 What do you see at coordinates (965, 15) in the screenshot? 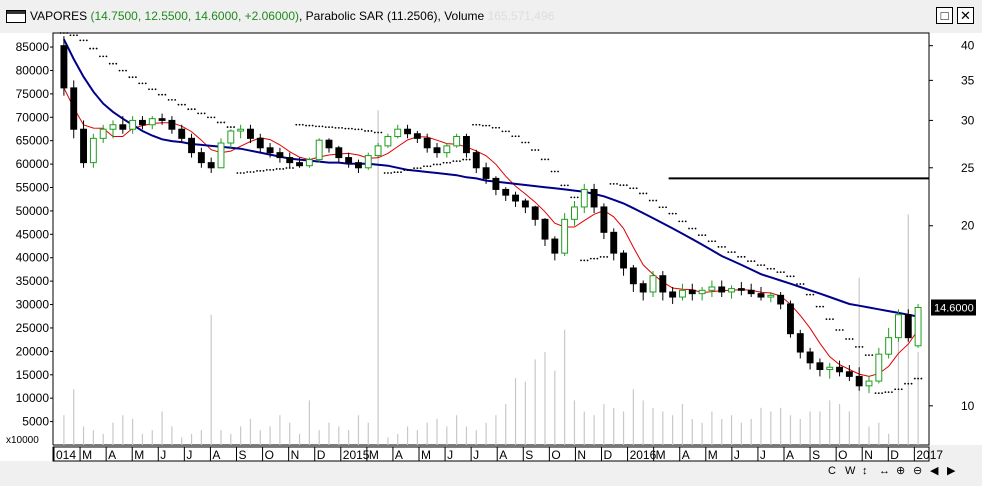
I see `close-button: ✕` at bounding box center [965, 15].